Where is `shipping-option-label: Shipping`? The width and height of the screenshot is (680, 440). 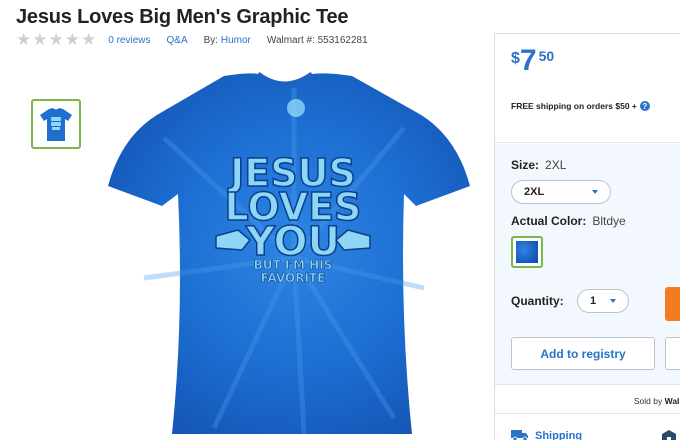 shipping-option-label: Shipping is located at coordinates (558, 435).